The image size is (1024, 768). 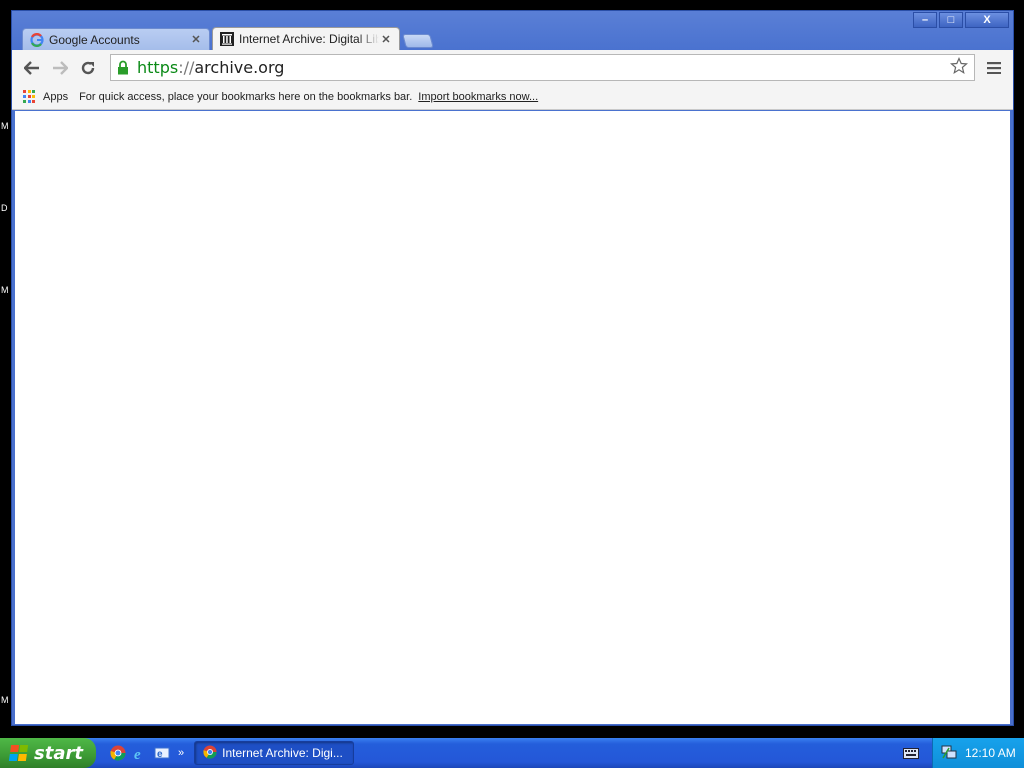 What do you see at coordinates (88, 68) in the screenshot?
I see `reload-icon` at bounding box center [88, 68].